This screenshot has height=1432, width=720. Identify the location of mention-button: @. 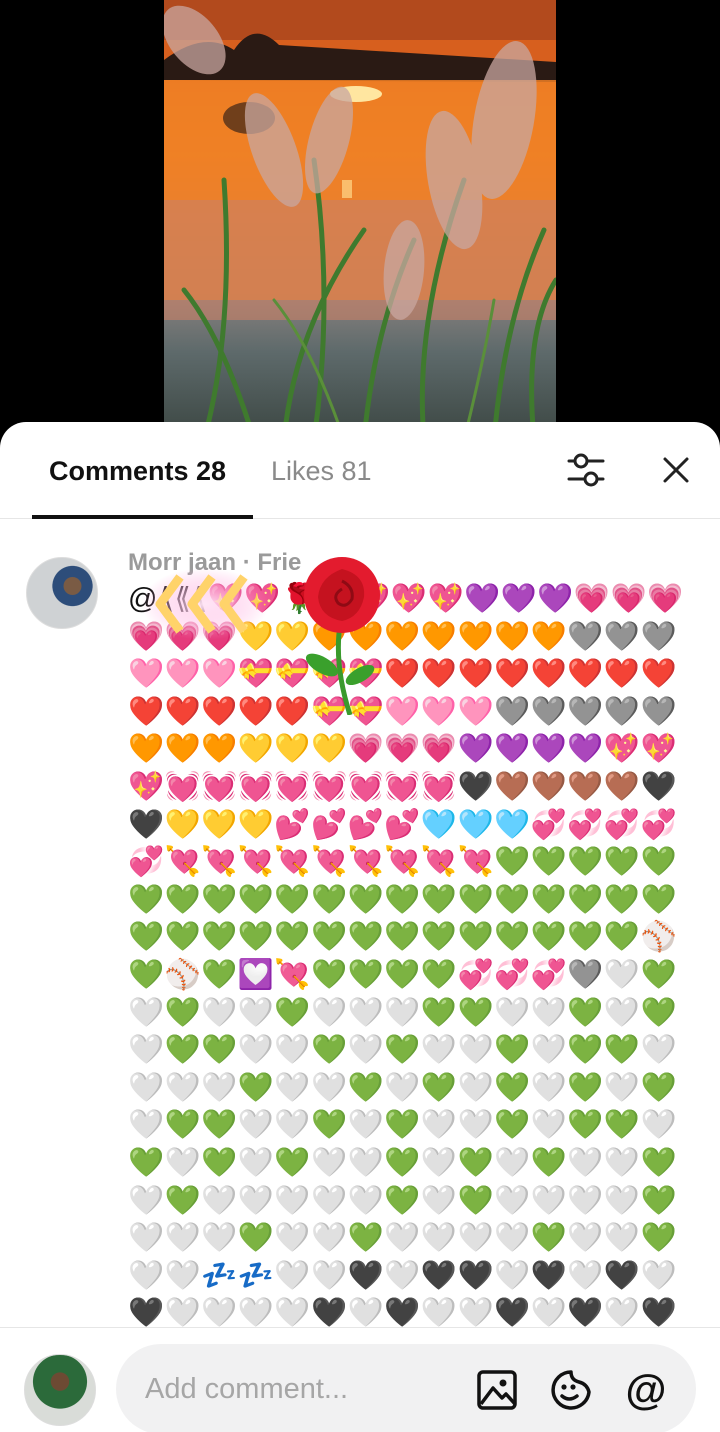
(646, 1390).